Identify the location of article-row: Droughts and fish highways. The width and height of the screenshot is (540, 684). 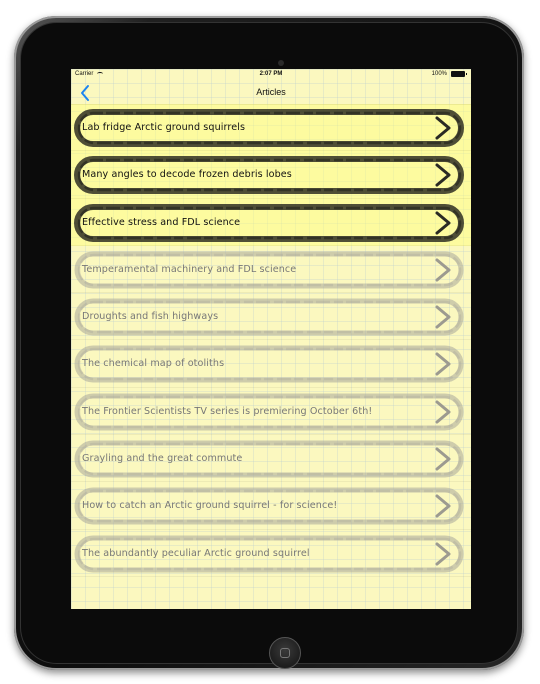
(271, 317).